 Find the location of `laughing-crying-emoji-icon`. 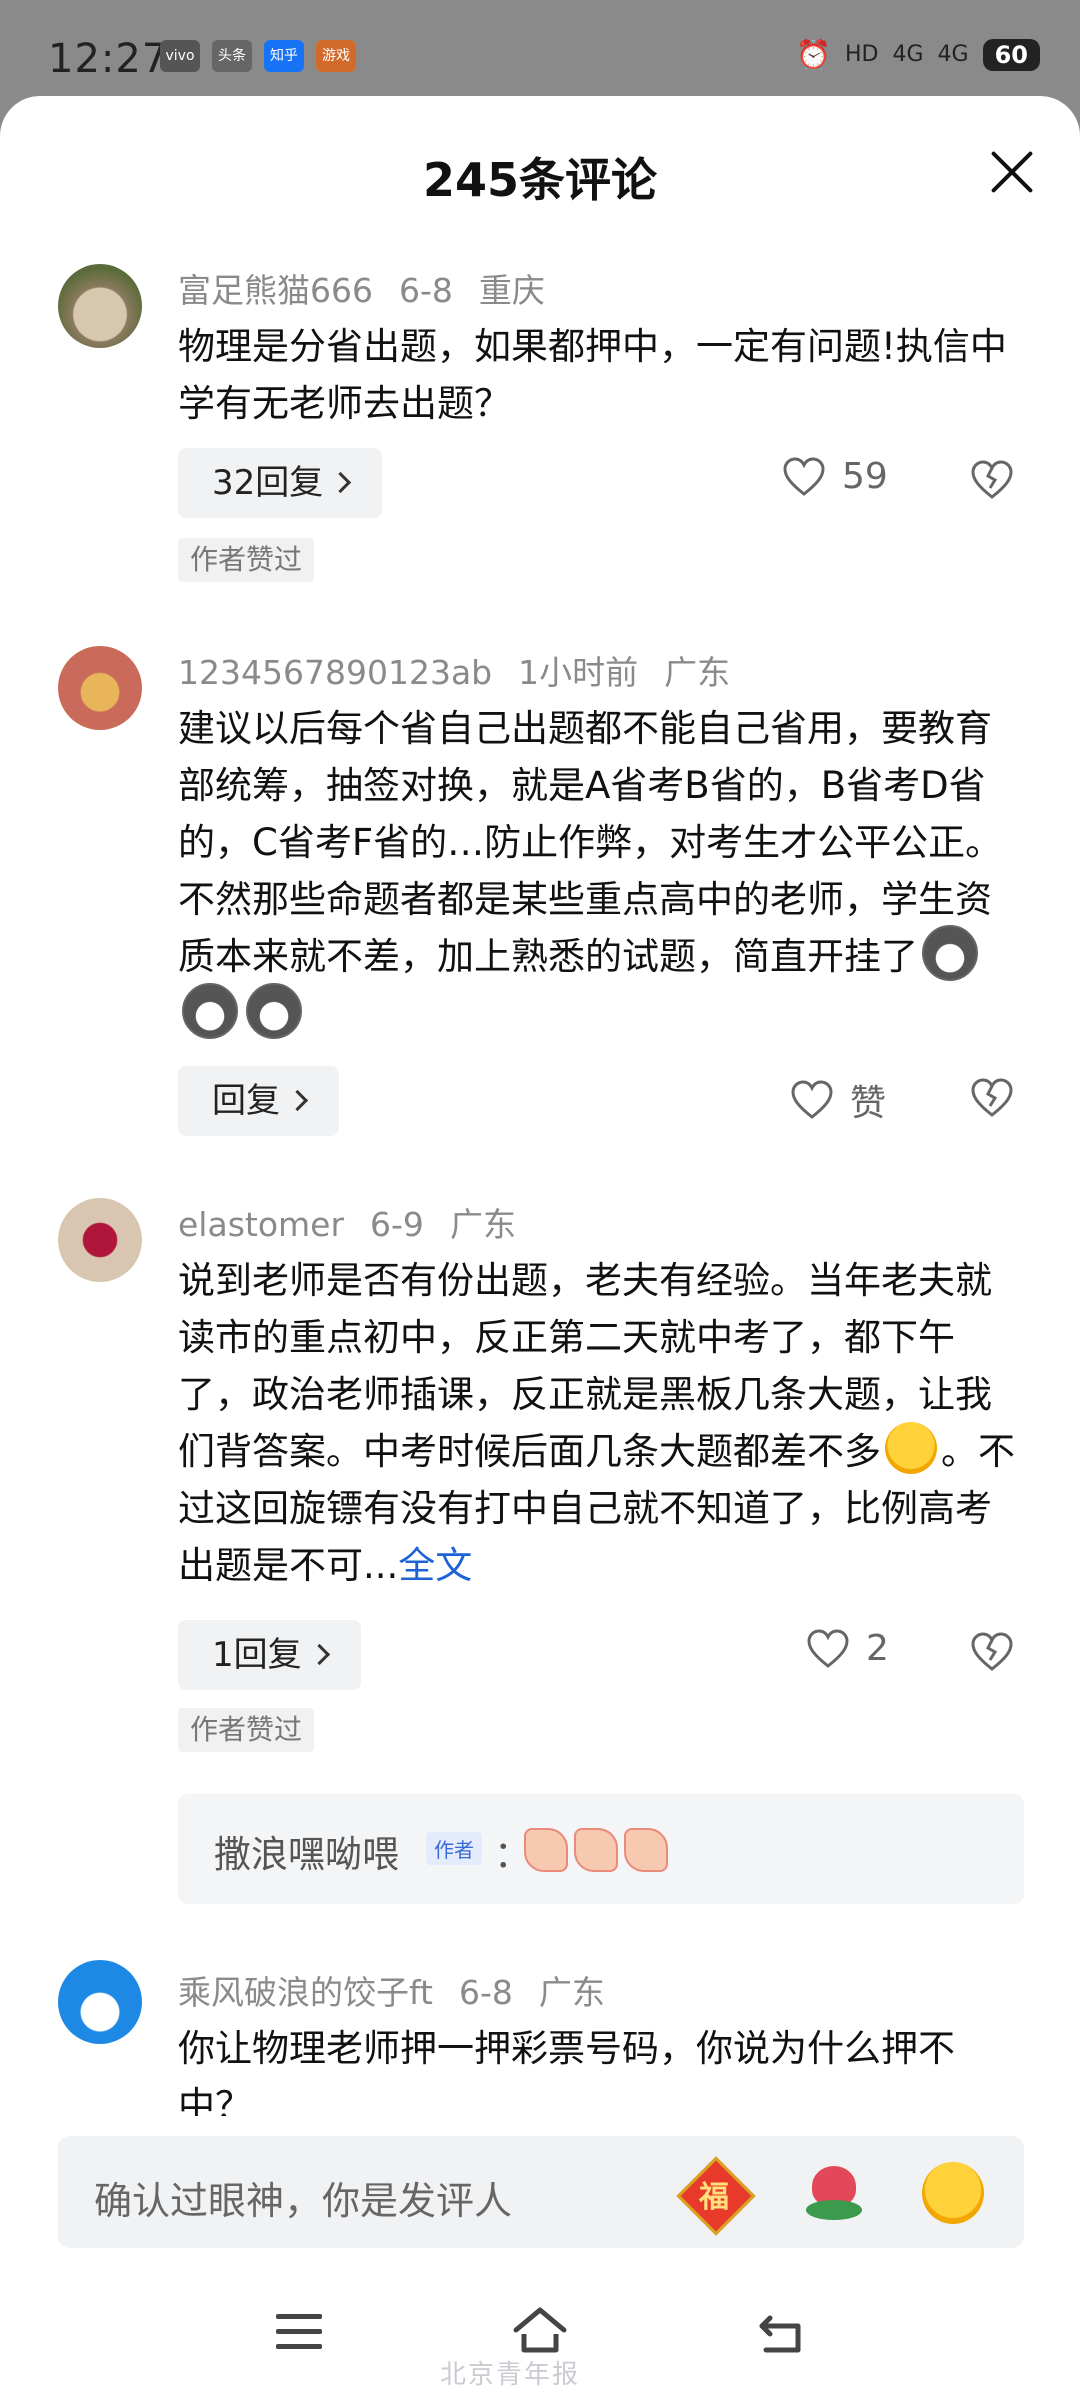

laughing-crying-emoji-icon is located at coordinates (953, 2193).